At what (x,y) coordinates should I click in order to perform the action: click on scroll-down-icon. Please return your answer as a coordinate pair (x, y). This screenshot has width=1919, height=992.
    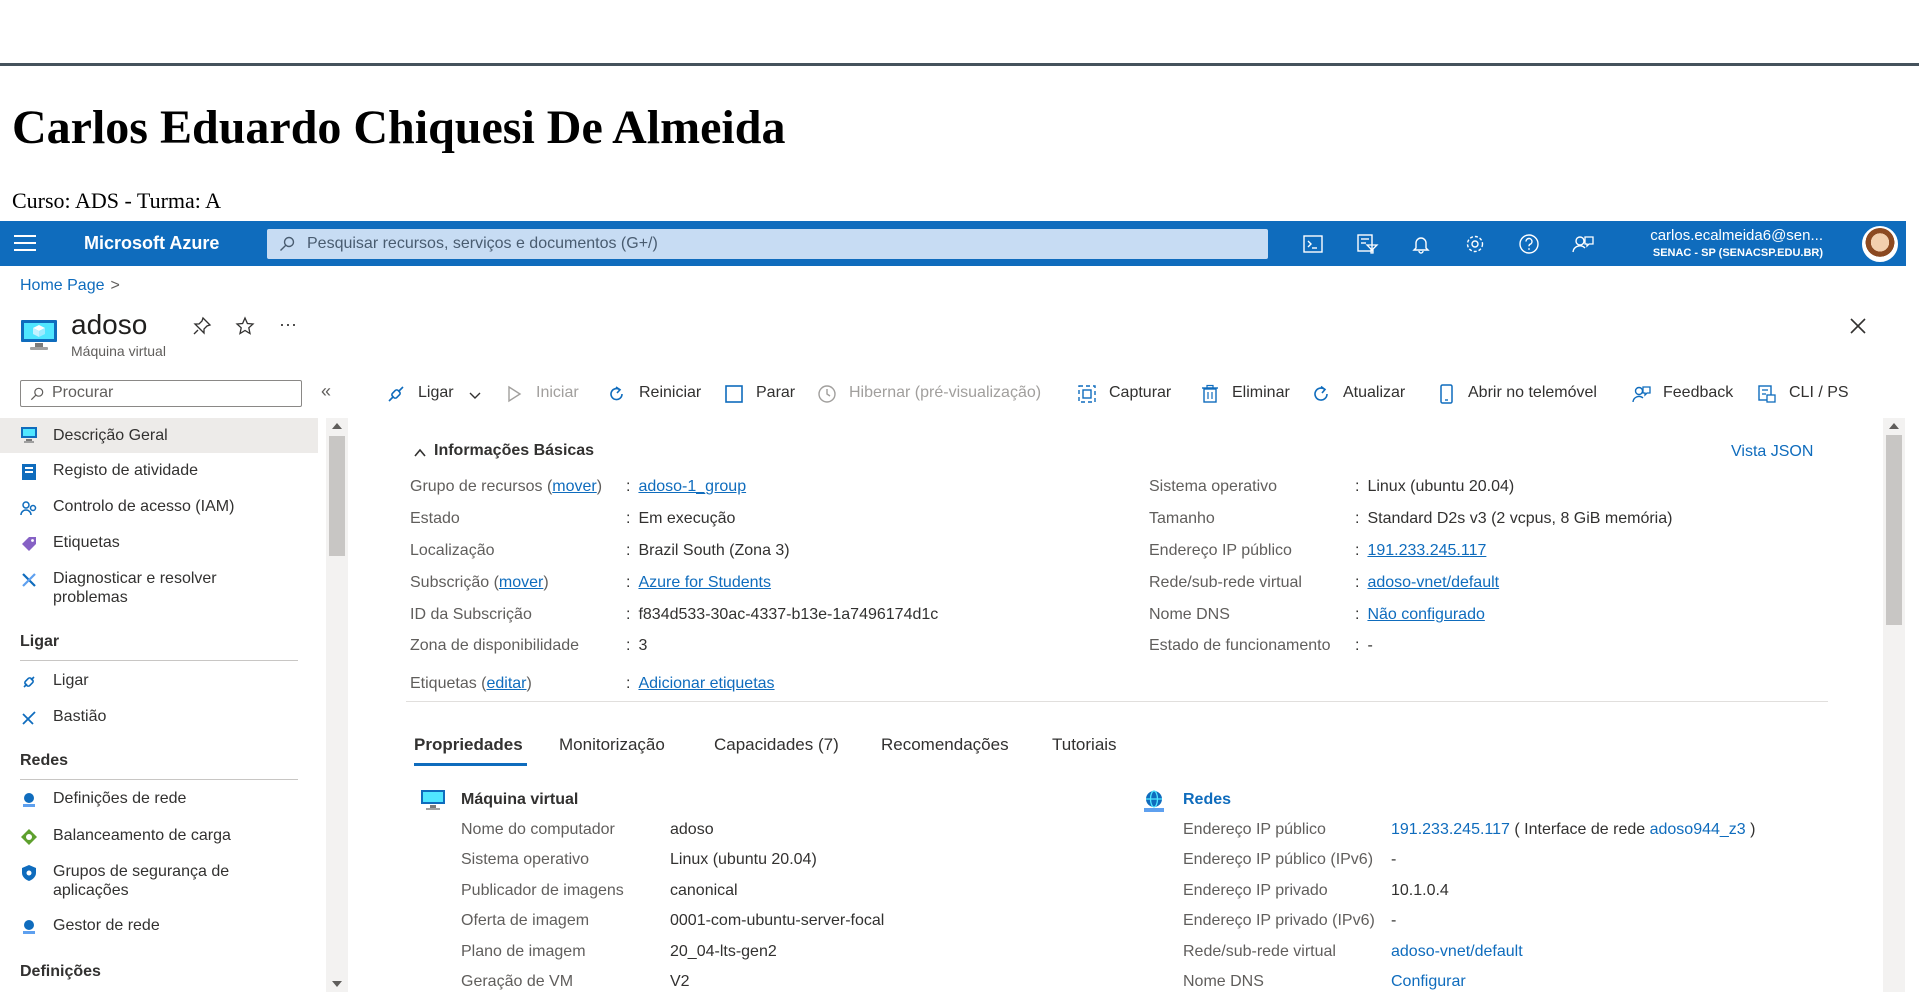
    Looking at the image, I should click on (337, 984).